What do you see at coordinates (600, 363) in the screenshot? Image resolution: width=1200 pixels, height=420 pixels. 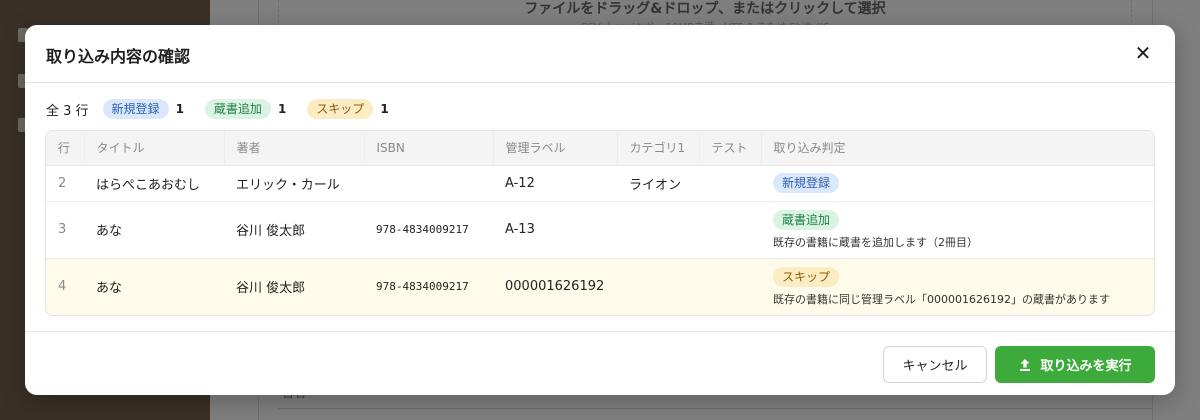 I see `dialog-footer: キャンセル 取り込みを実行` at bounding box center [600, 363].